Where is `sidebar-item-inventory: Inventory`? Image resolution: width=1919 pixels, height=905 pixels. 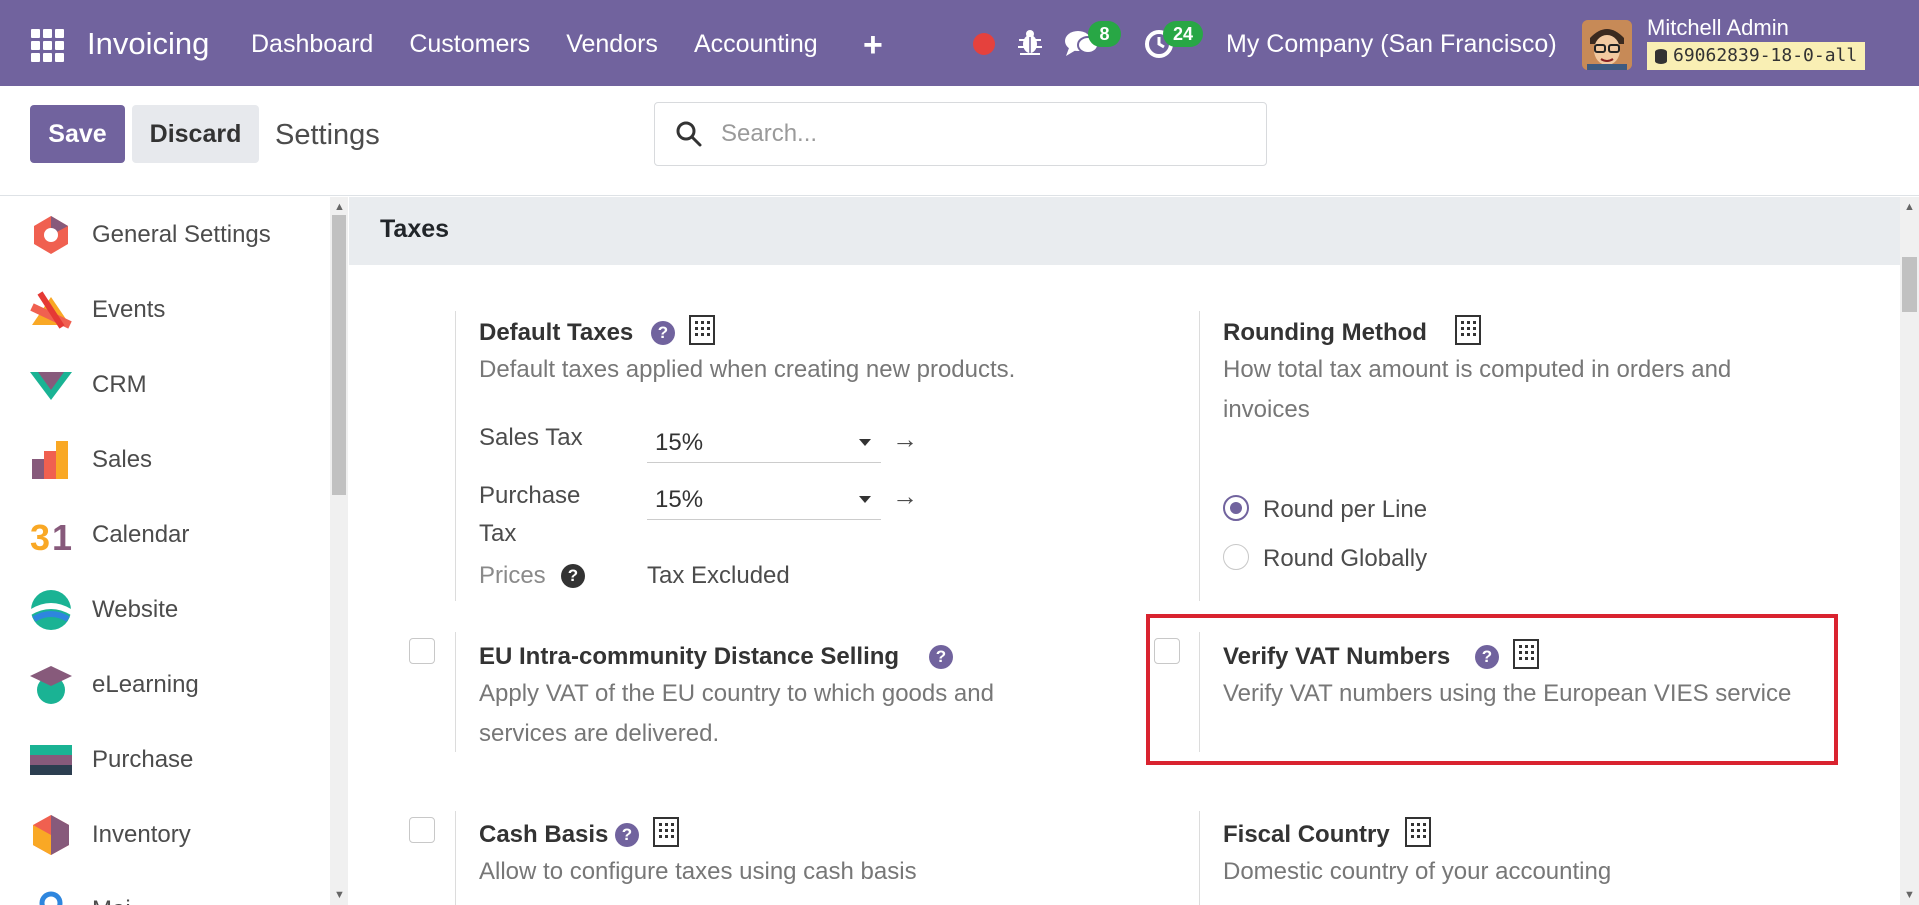
sidebar-item-inventory: Inventory is located at coordinates (165, 834).